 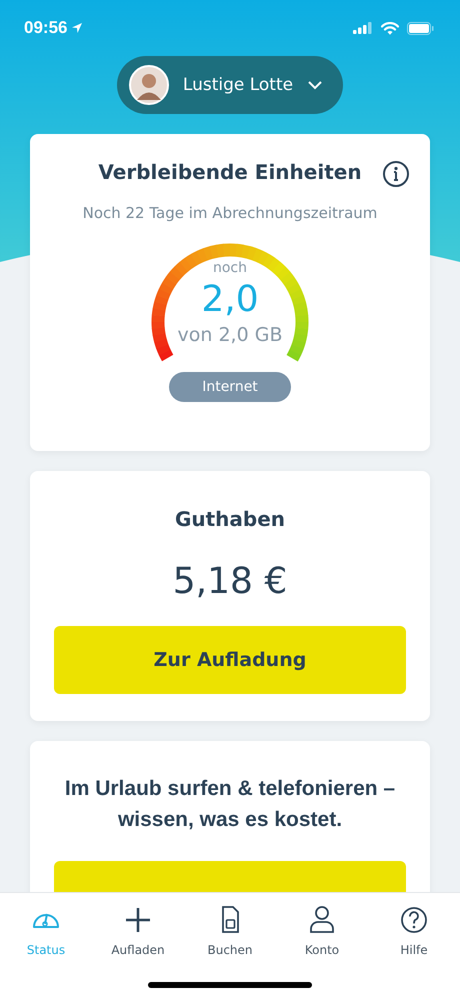 I want to click on info-icon, so click(x=396, y=174).